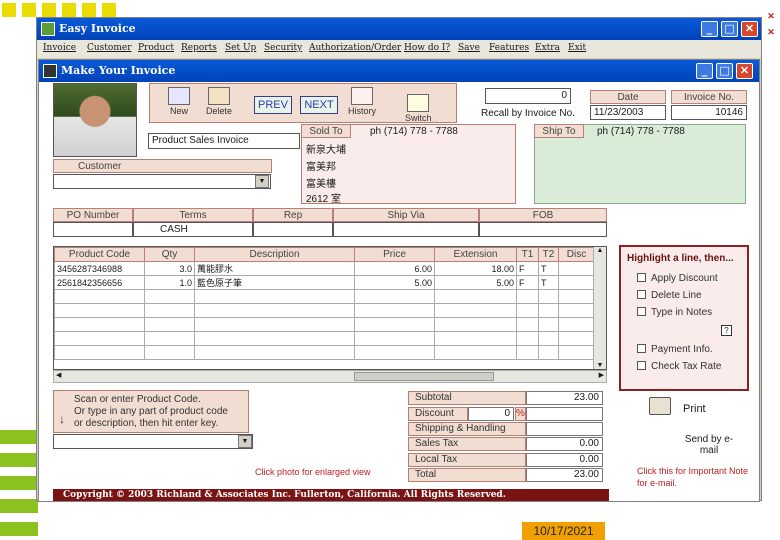  What do you see at coordinates (528, 96) in the screenshot?
I see `recall-input: 0` at bounding box center [528, 96].